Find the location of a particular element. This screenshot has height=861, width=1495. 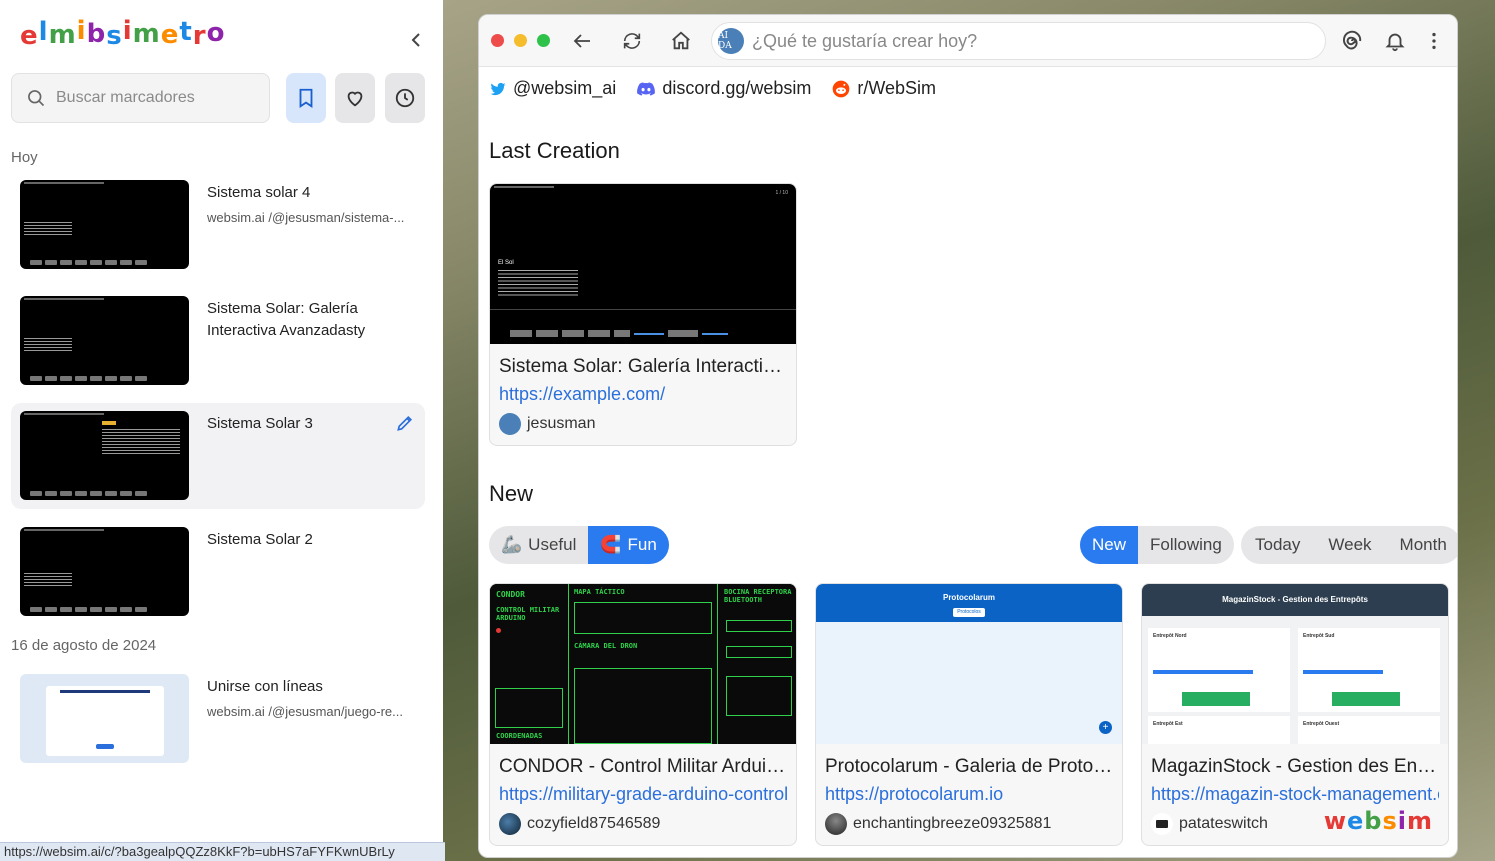

reload-button is located at coordinates (632, 41).